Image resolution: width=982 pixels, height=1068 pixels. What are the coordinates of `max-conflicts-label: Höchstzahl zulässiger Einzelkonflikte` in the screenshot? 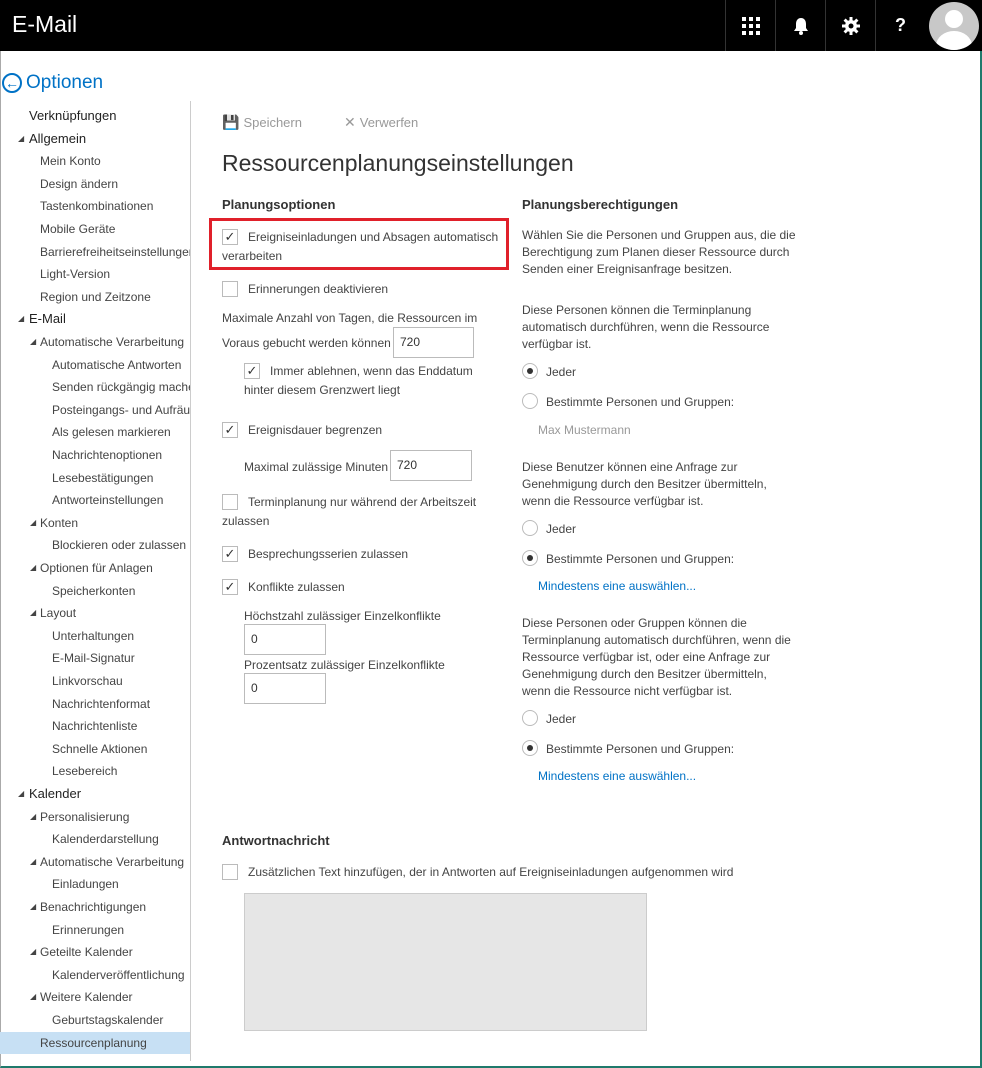 It's located at (342, 616).